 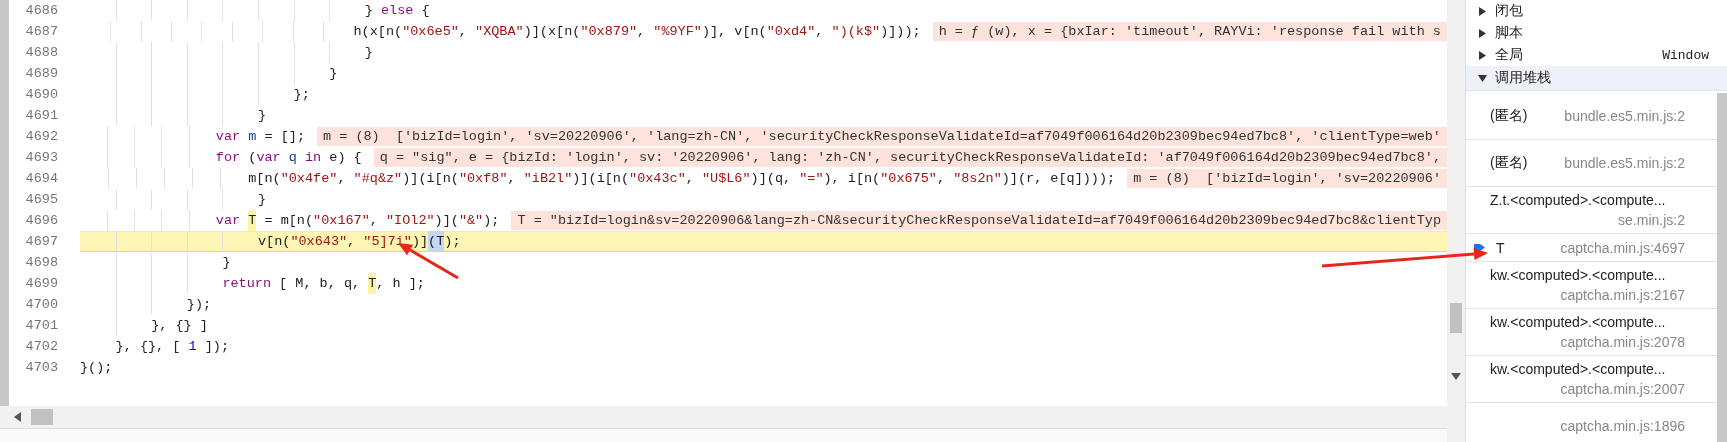 What do you see at coordinates (1482, 78) in the screenshot?
I see `collapse-triangle-icon` at bounding box center [1482, 78].